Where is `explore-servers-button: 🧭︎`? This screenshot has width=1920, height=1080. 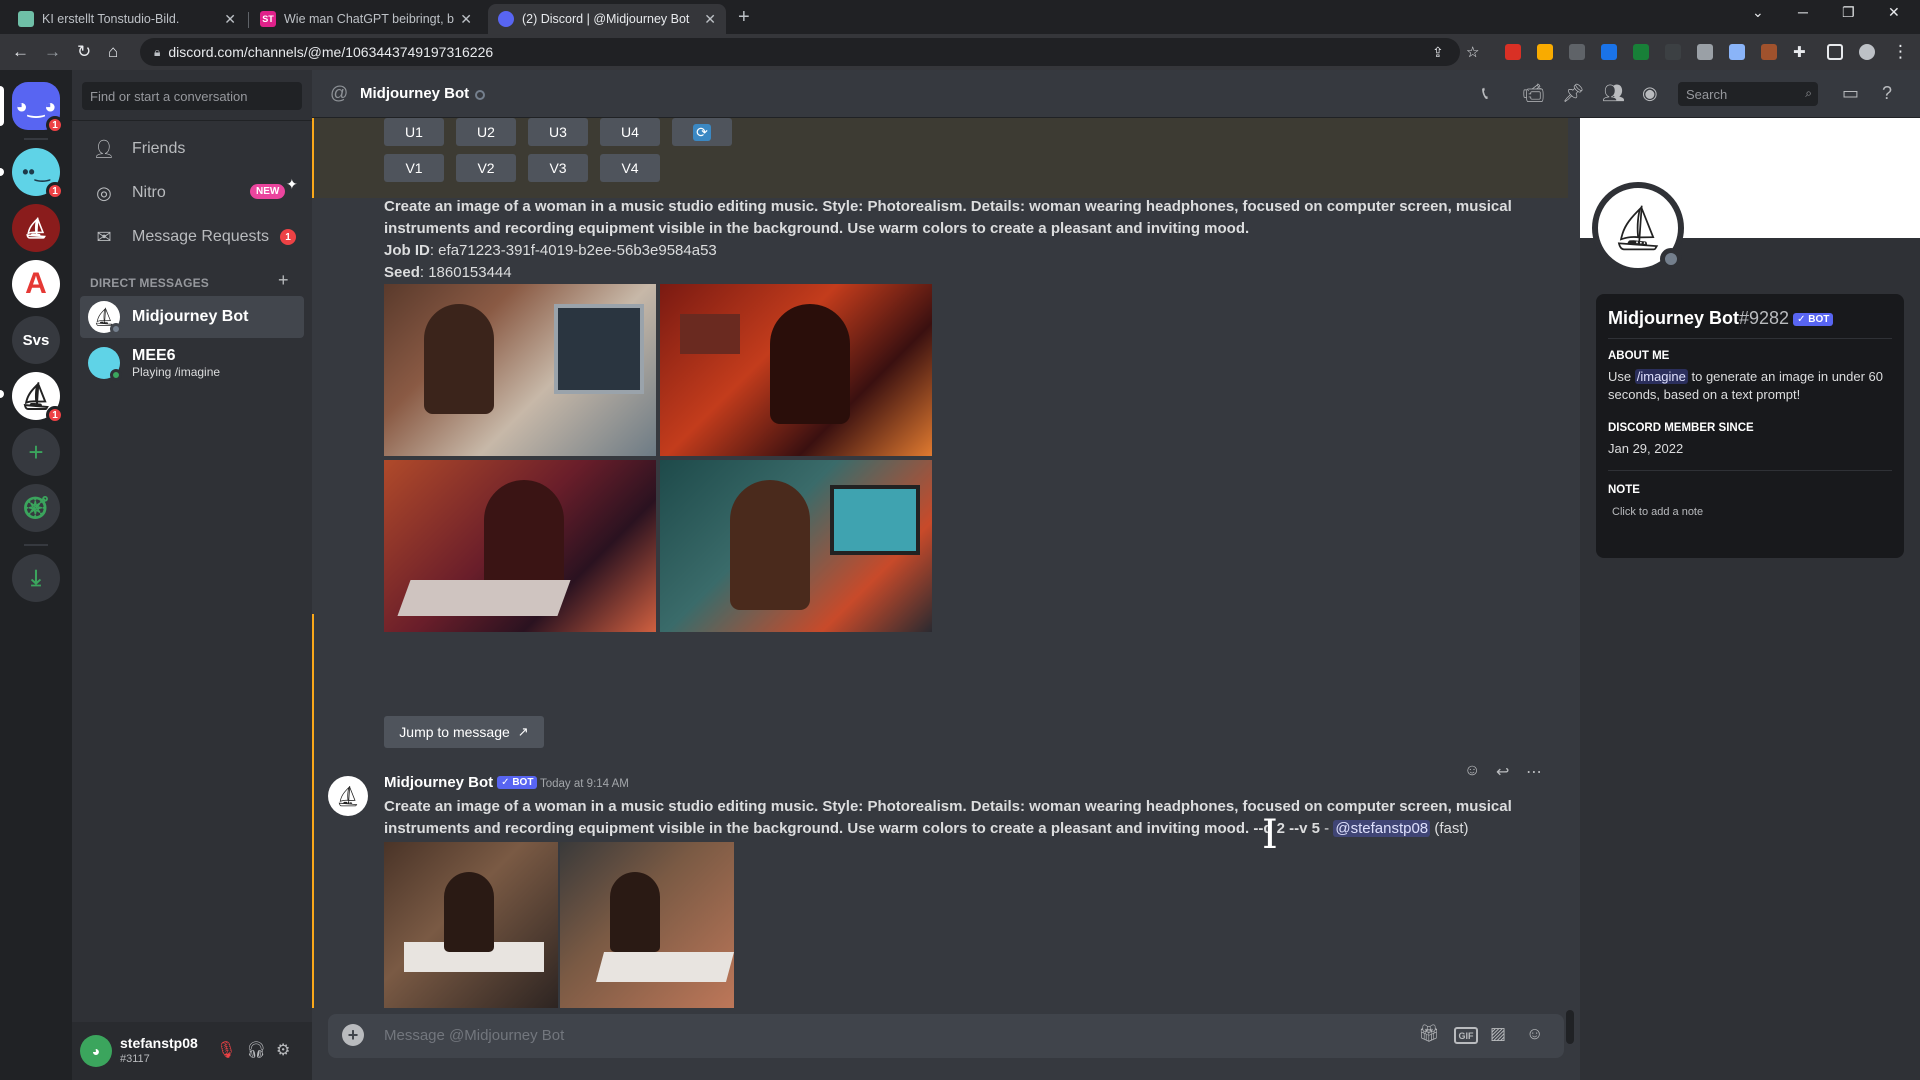
explore-servers-button: 🧭︎ is located at coordinates (36, 508).